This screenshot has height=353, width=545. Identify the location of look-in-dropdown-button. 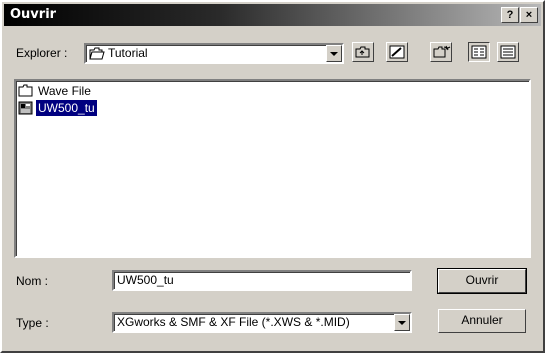
(334, 53).